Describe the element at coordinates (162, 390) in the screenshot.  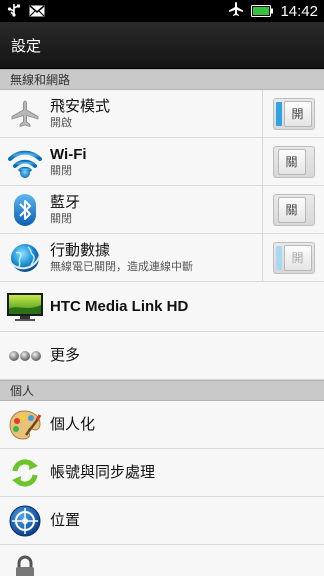
I see `section-header-personal: 個人` at that location.